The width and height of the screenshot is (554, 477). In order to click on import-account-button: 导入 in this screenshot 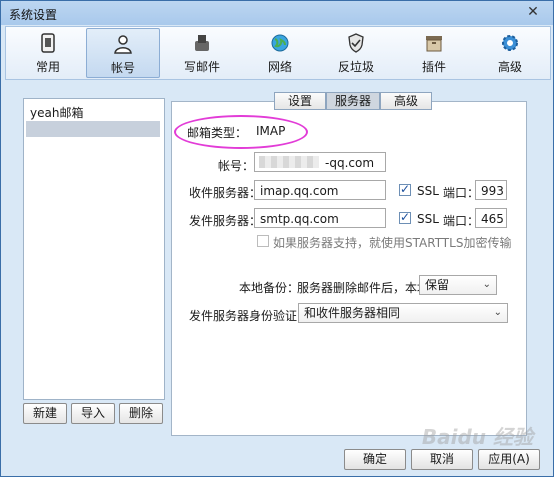, I will do `click(93, 413)`.